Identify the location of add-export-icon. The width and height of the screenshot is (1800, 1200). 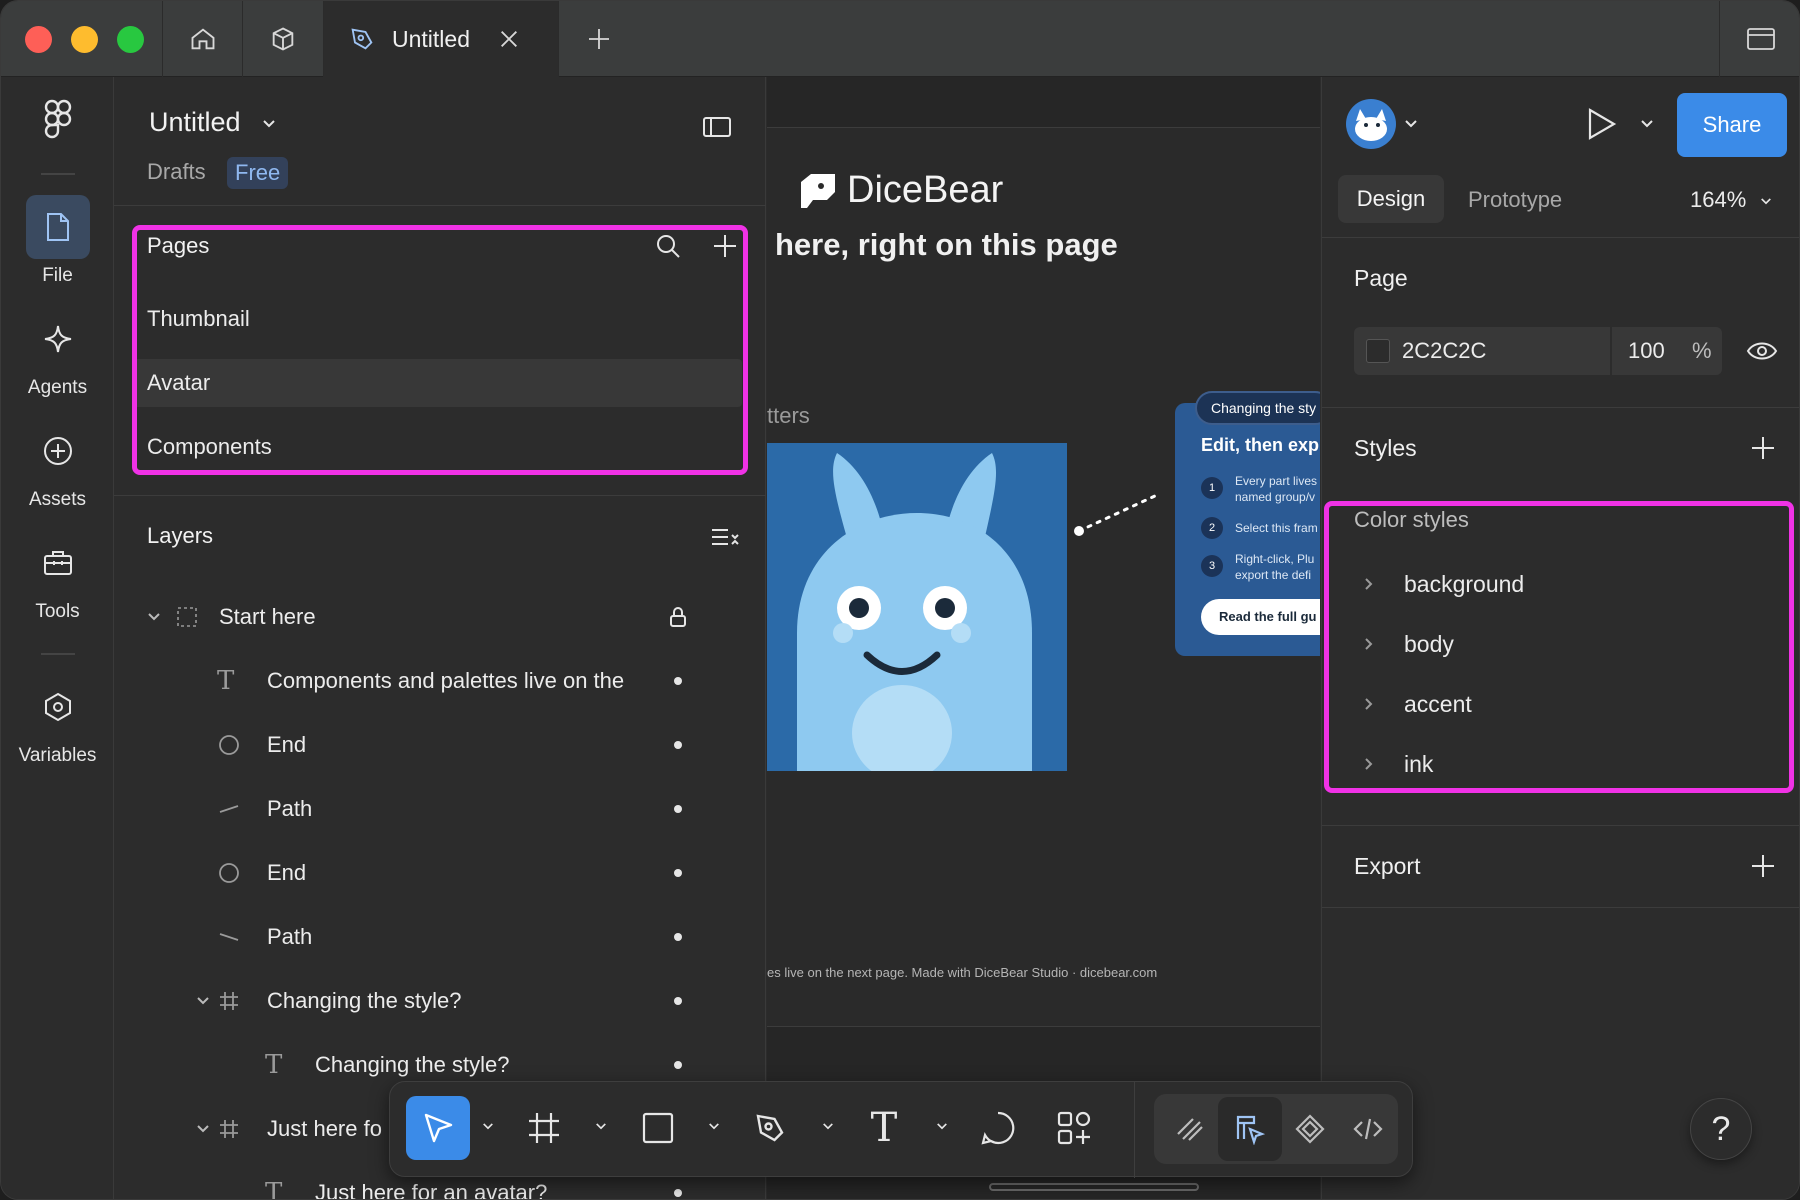
(1763, 866).